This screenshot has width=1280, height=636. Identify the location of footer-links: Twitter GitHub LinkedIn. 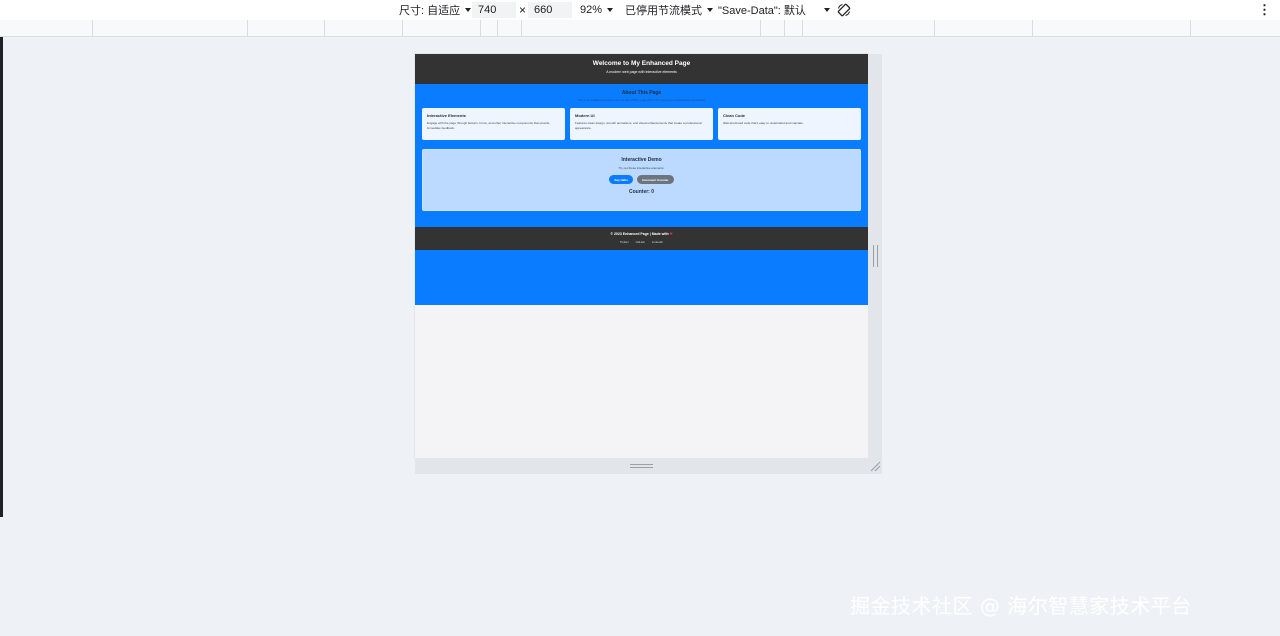
(641, 242).